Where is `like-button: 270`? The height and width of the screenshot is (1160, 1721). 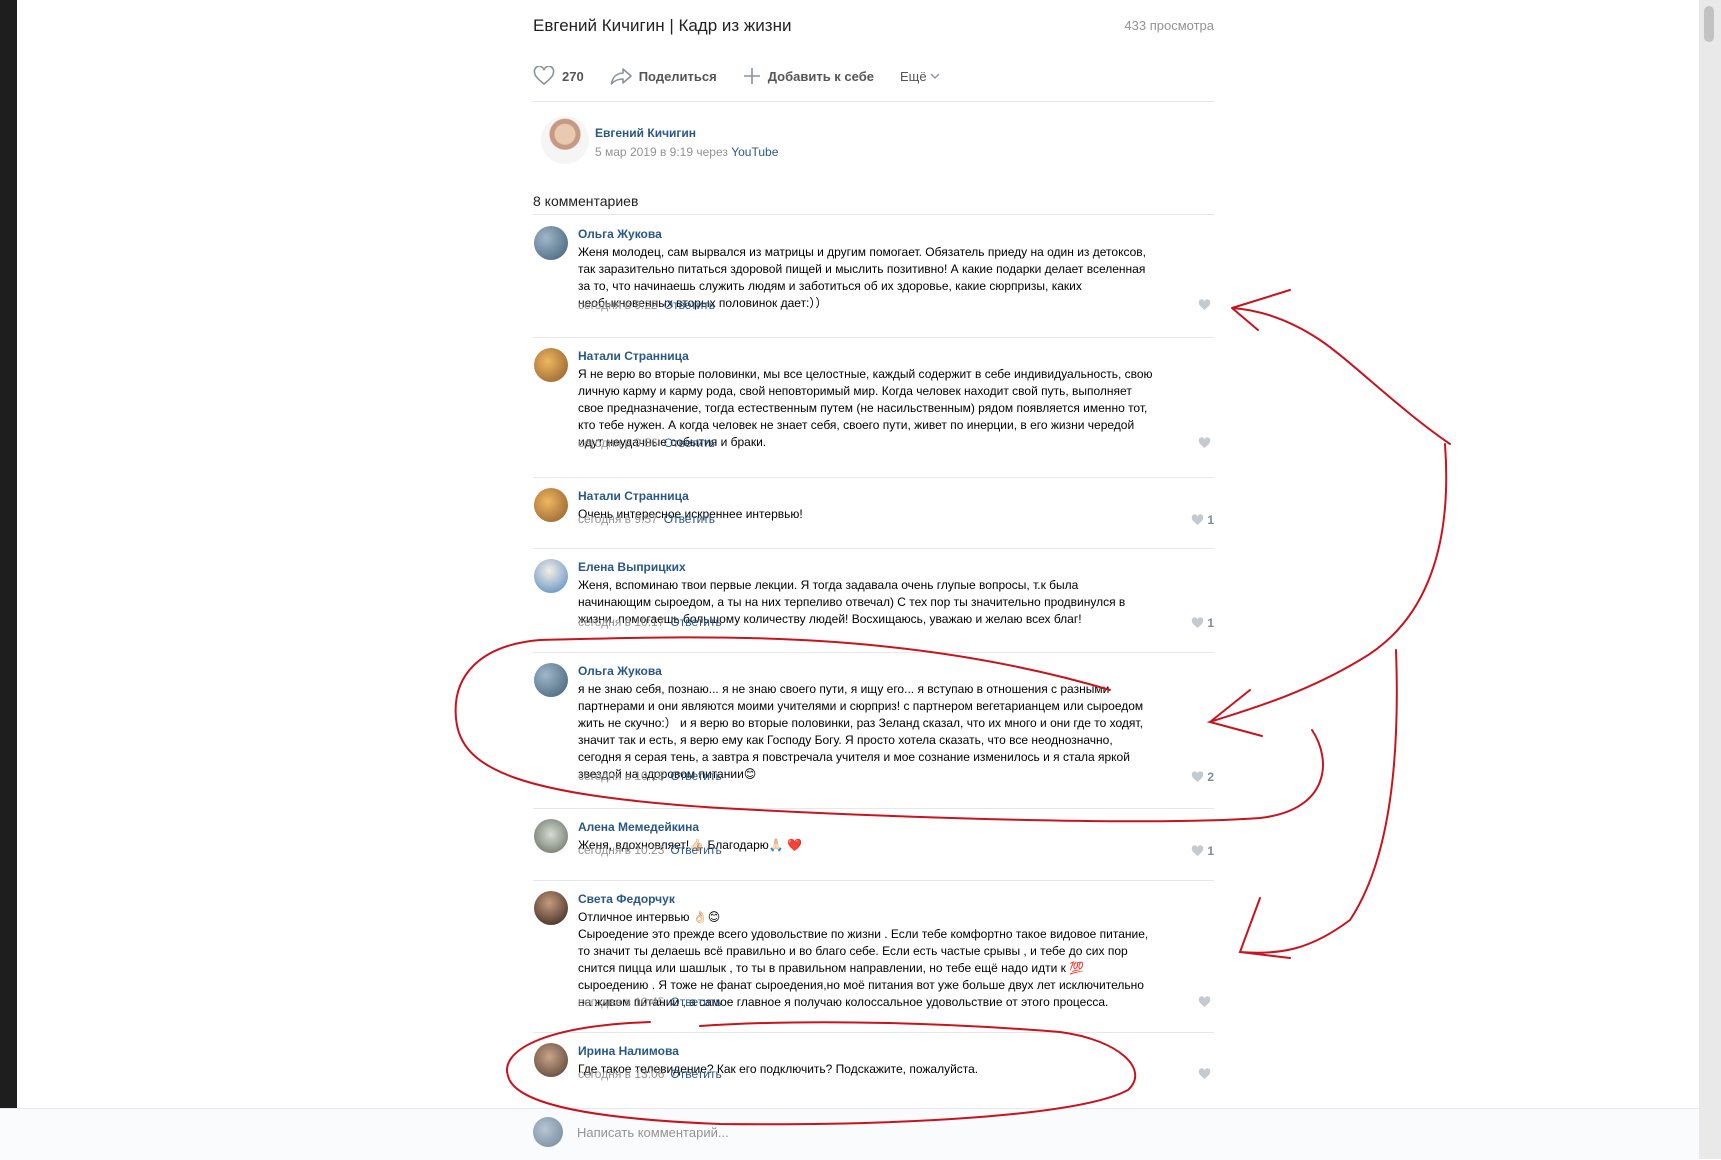 like-button: 270 is located at coordinates (558, 76).